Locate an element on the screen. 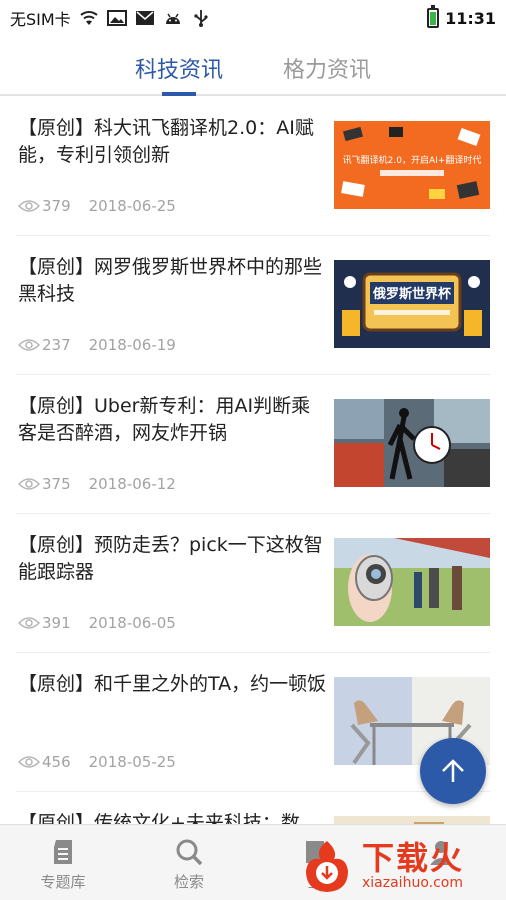  view-count: 237 is located at coordinates (44, 345).